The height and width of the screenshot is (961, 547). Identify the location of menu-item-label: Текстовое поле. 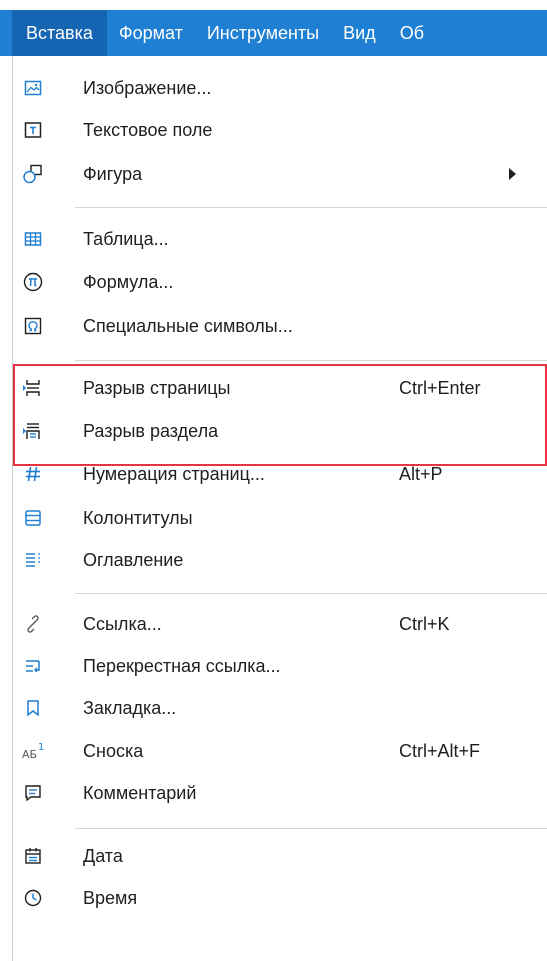
(148, 130).